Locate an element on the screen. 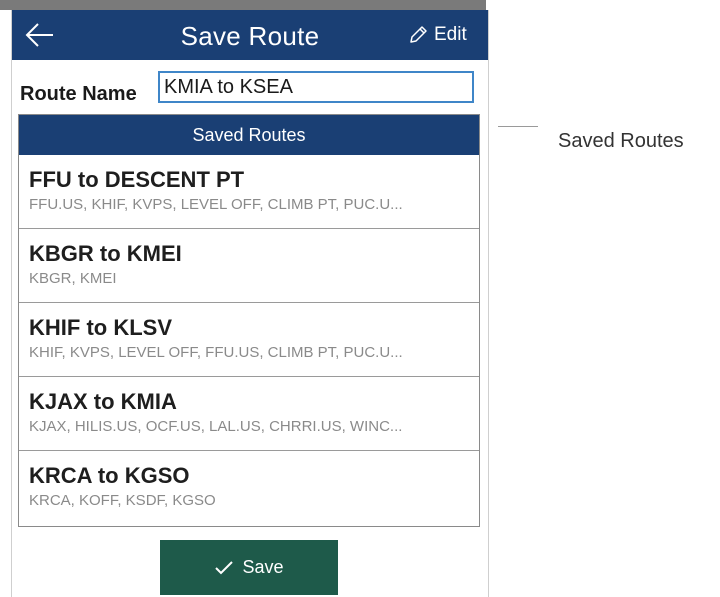 The image size is (720, 597). save-label: Save is located at coordinates (263, 567).